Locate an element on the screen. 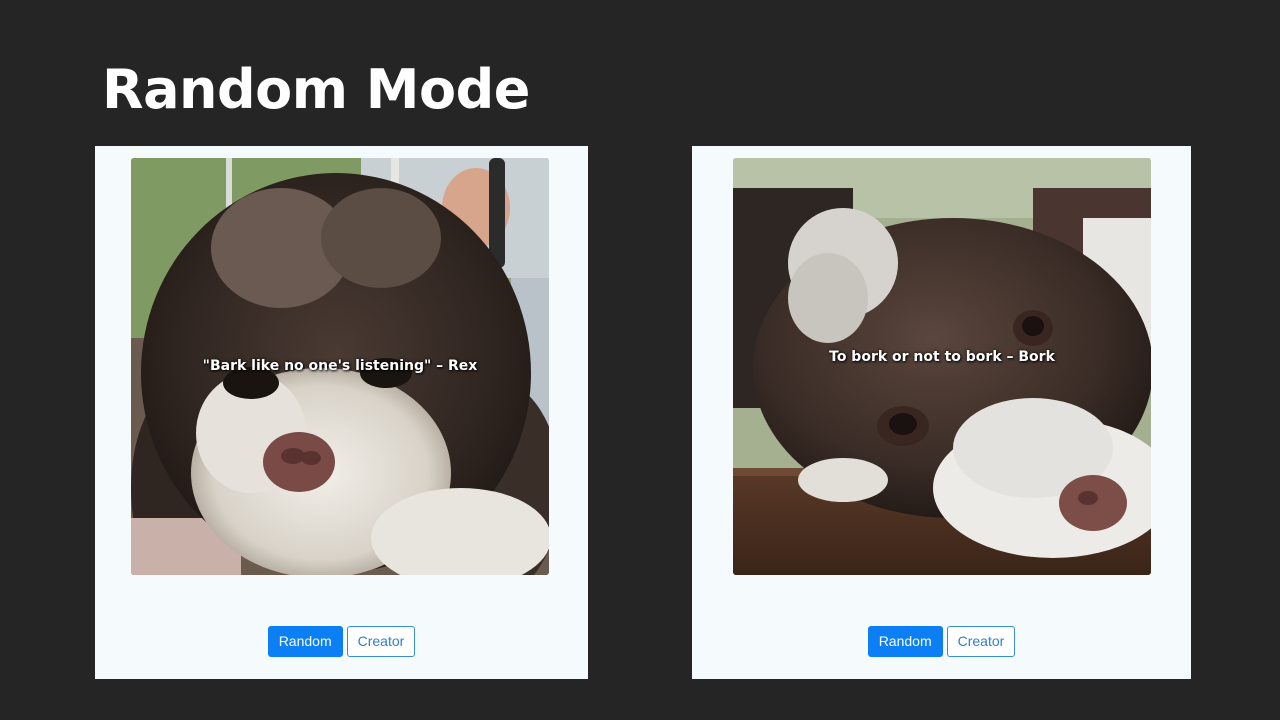  meme-caption-1: "Bark like no one's listening" – Rex is located at coordinates (340, 366).